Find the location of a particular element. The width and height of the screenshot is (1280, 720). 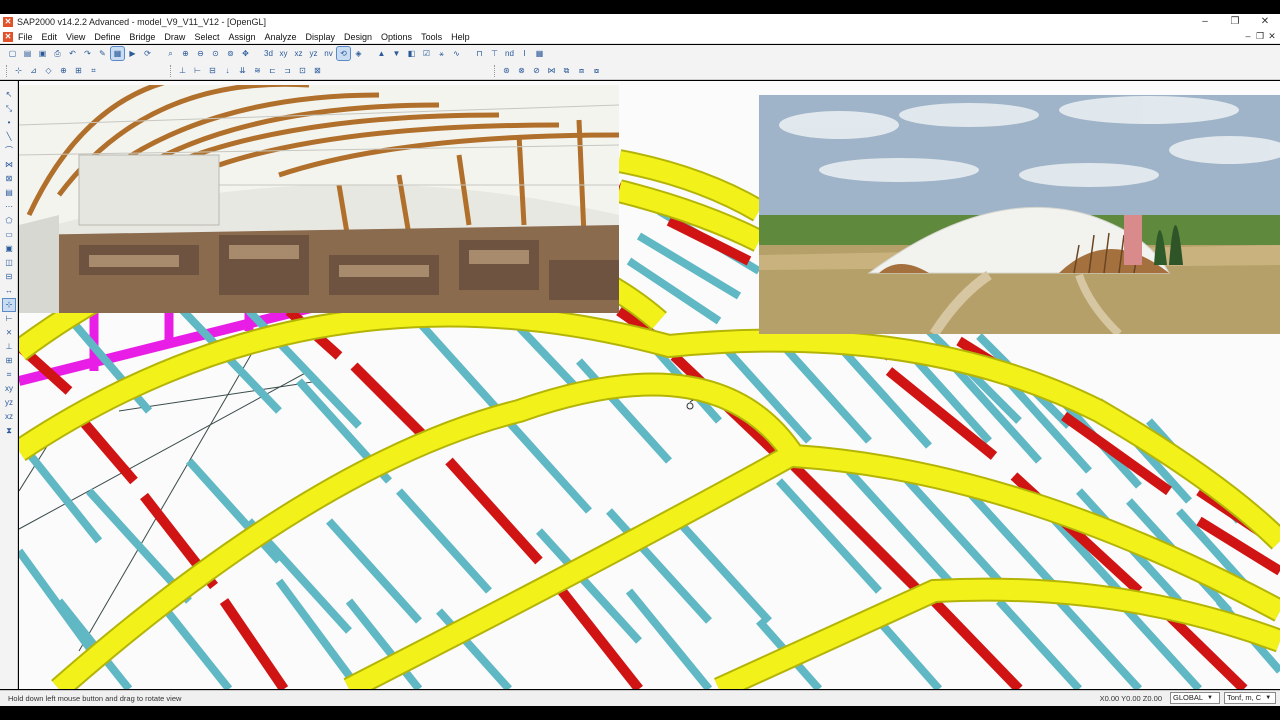

menu-select: Select is located at coordinates (210, 37).